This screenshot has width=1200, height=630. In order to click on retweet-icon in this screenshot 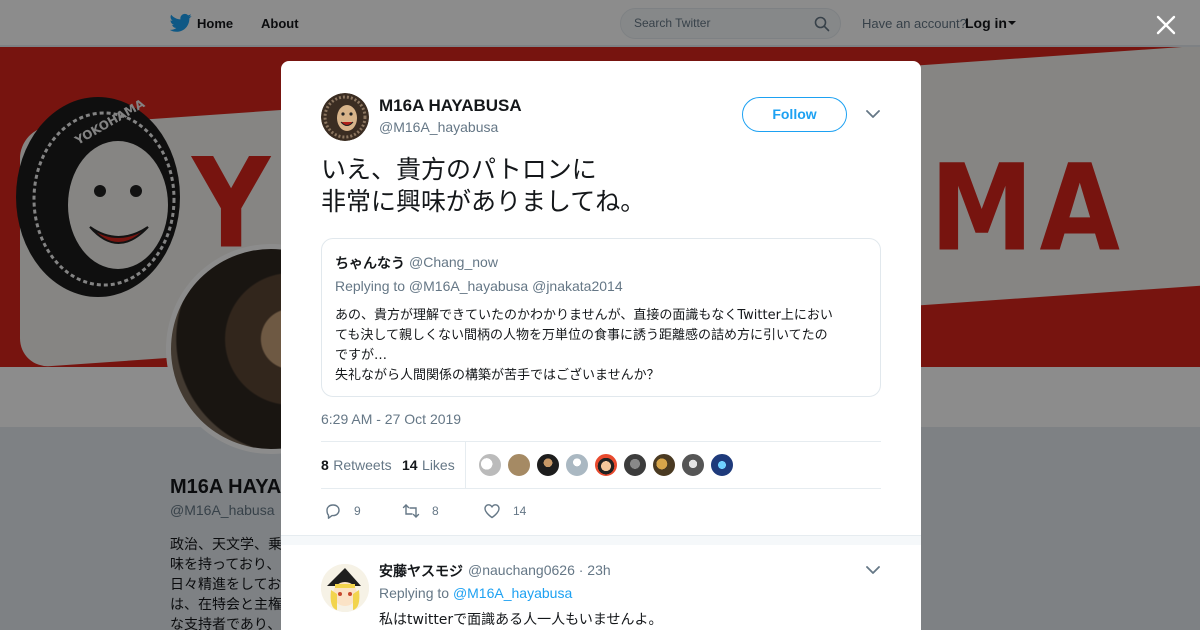, I will do `click(411, 511)`.